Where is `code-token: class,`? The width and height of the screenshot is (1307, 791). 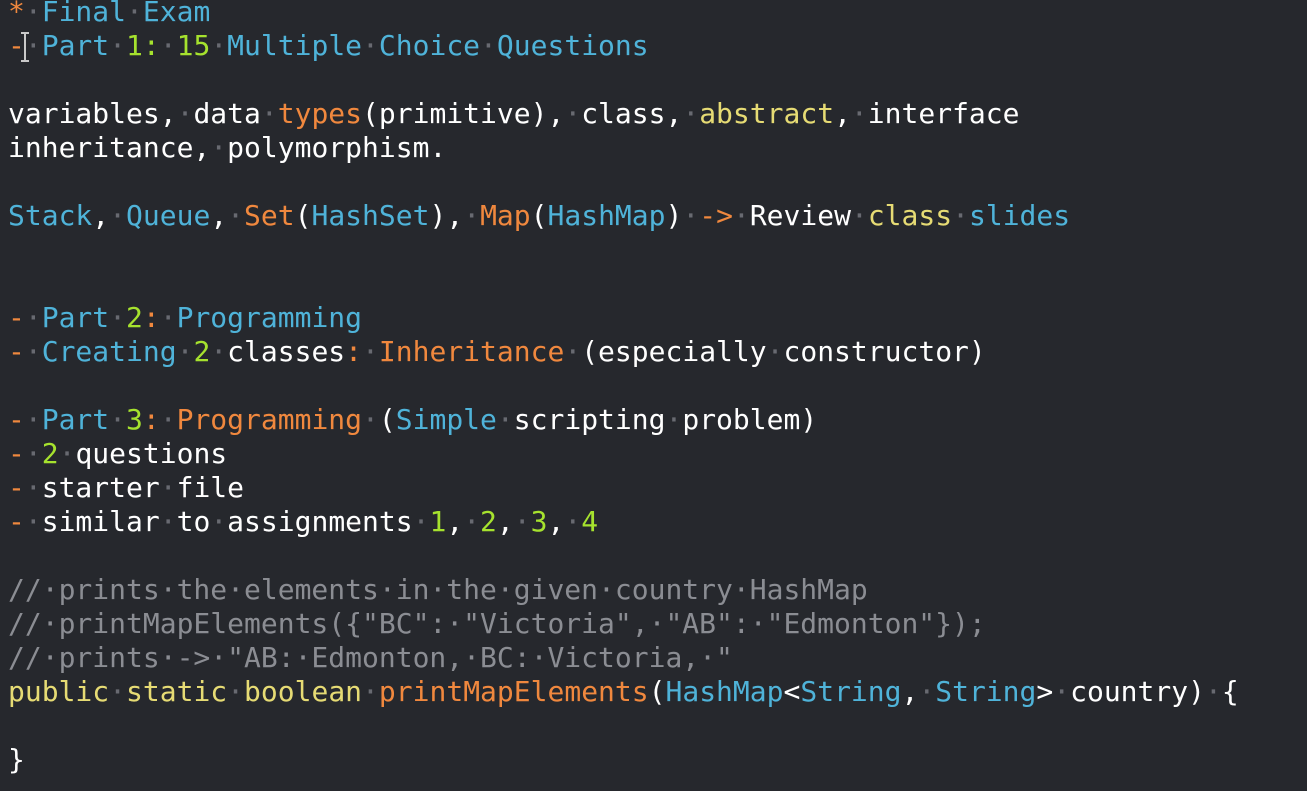
code-token: class, is located at coordinates (632, 113).